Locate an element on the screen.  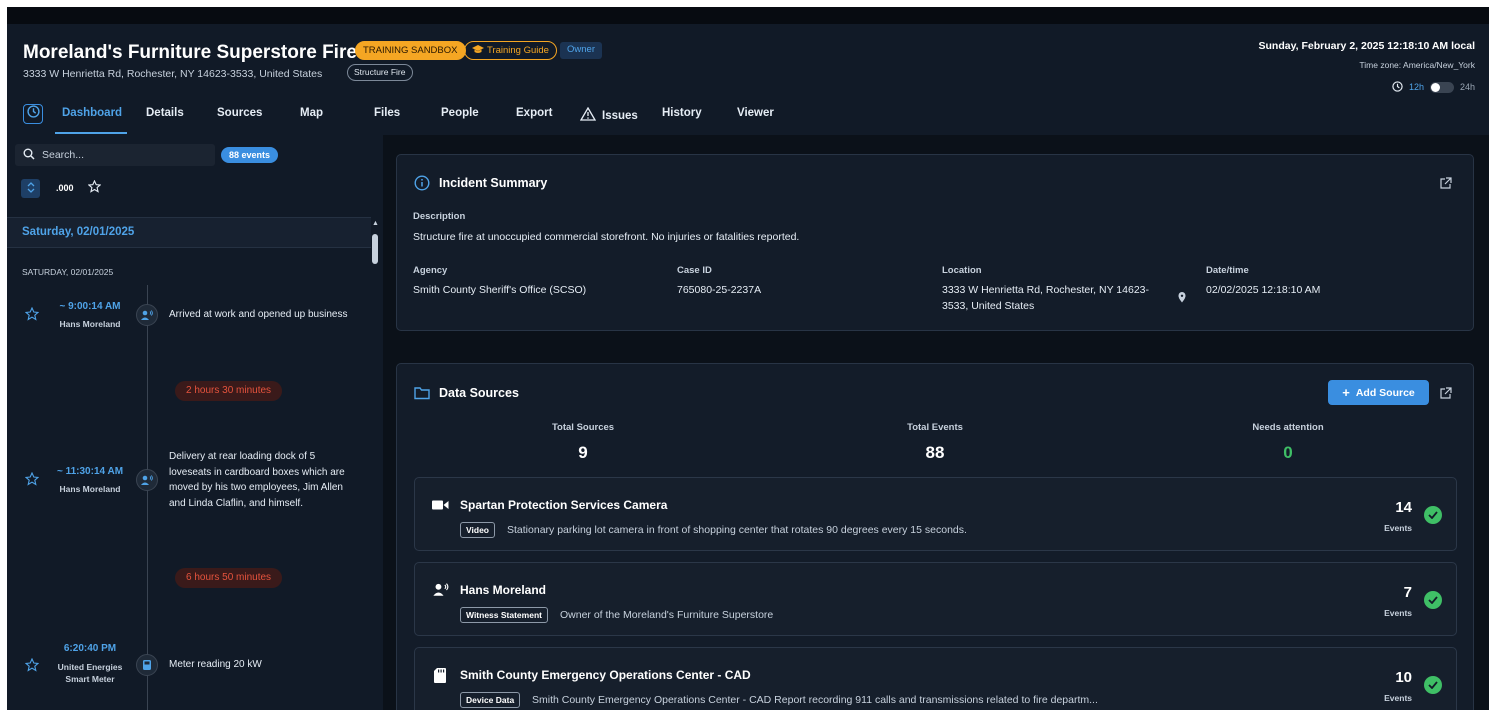
tab-dashboard: Dashboard is located at coordinates (92, 113).